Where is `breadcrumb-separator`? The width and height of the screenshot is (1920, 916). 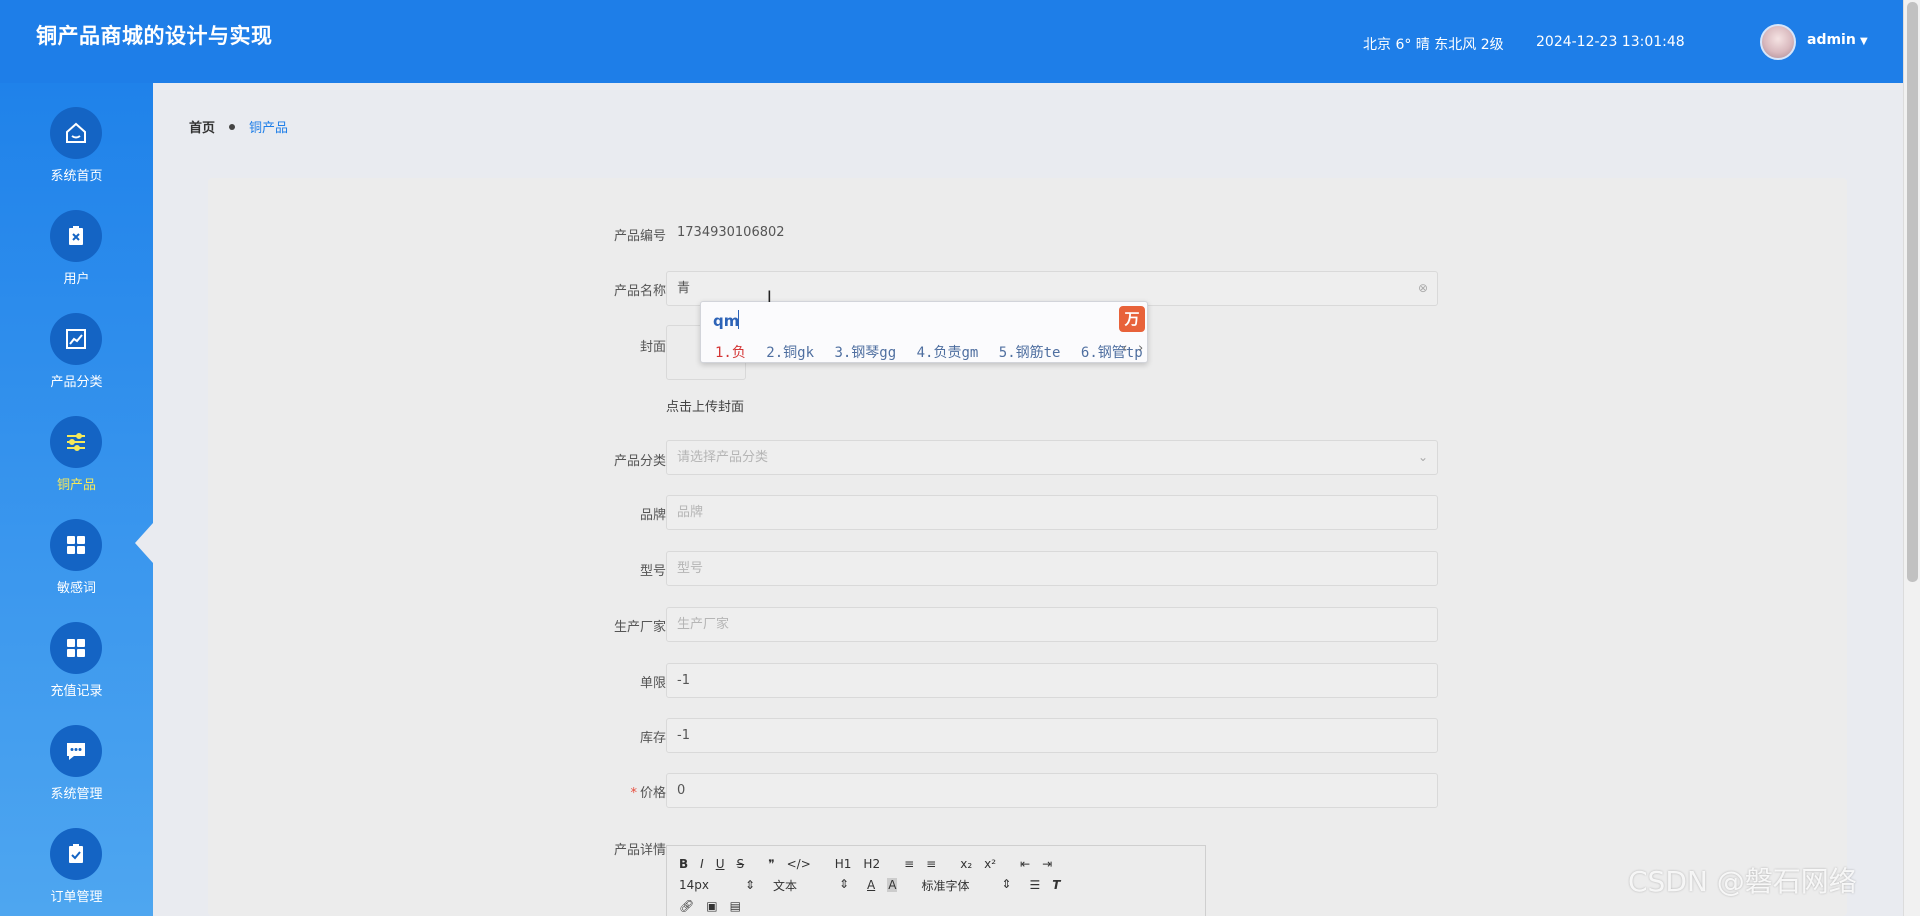 breadcrumb-separator is located at coordinates (232, 126).